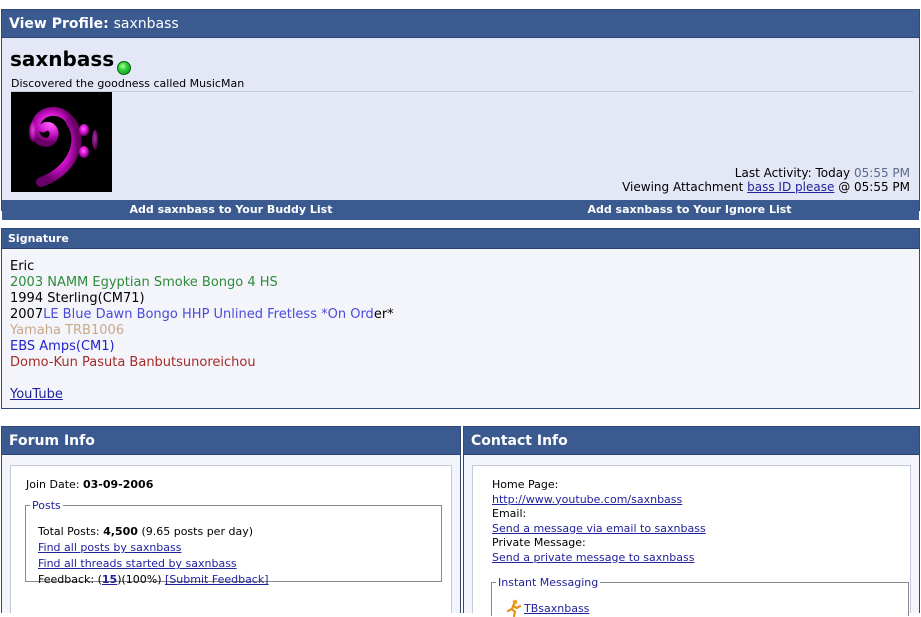 The height and width of the screenshot is (617, 921). I want to click on last-activity-label: Last Activity: Today, so click(792, 173).